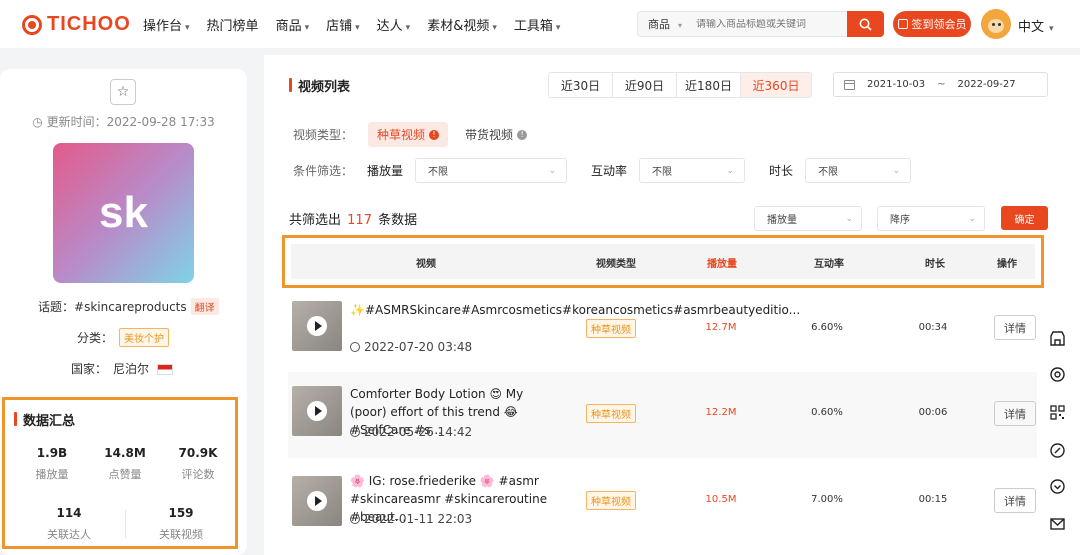  I want to click on nav-label: 工具箱, so click(533, 26).